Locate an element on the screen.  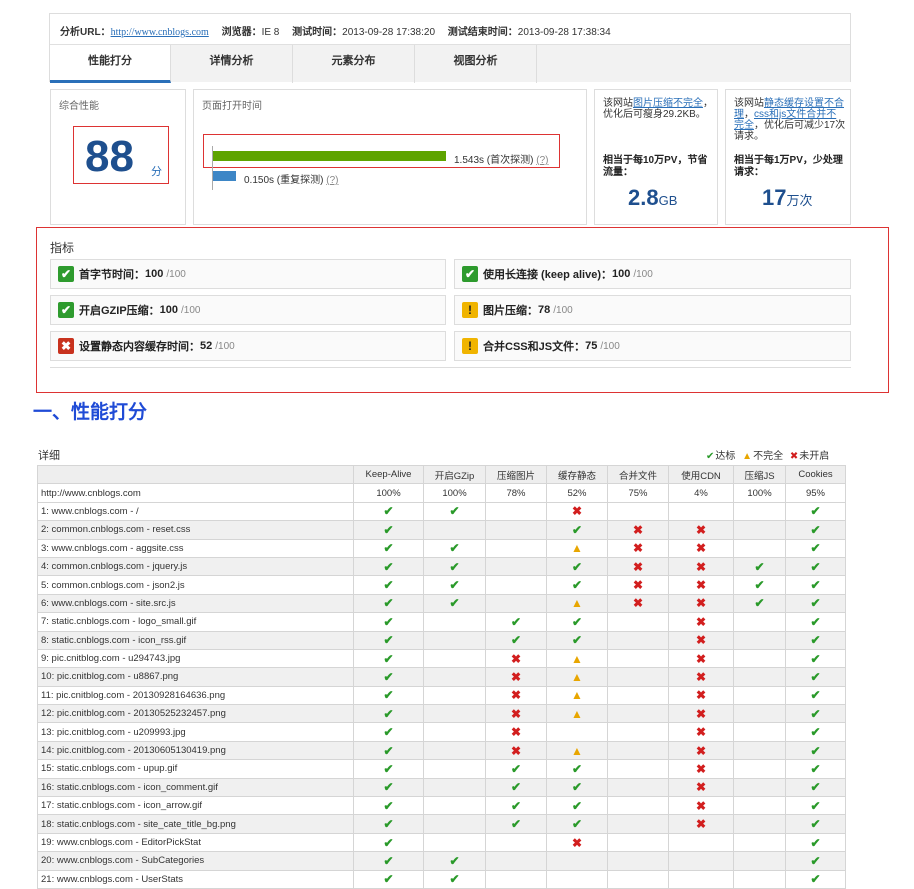
resource-name: 15: static.cnblogs.com - upup.gif is located at coordinates (195, 769).